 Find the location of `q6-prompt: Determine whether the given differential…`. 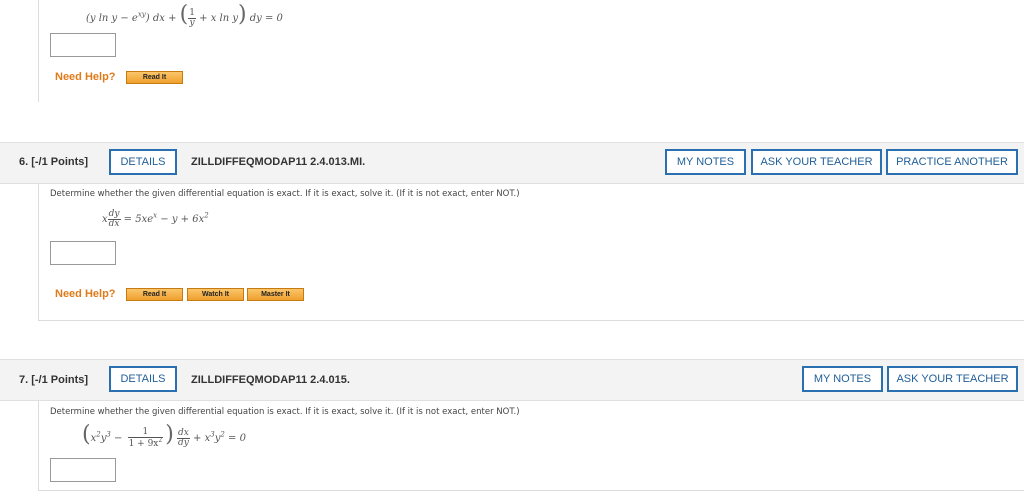

q6-prompt: Determine whether the given differential… is located at coordinates (285, 194).